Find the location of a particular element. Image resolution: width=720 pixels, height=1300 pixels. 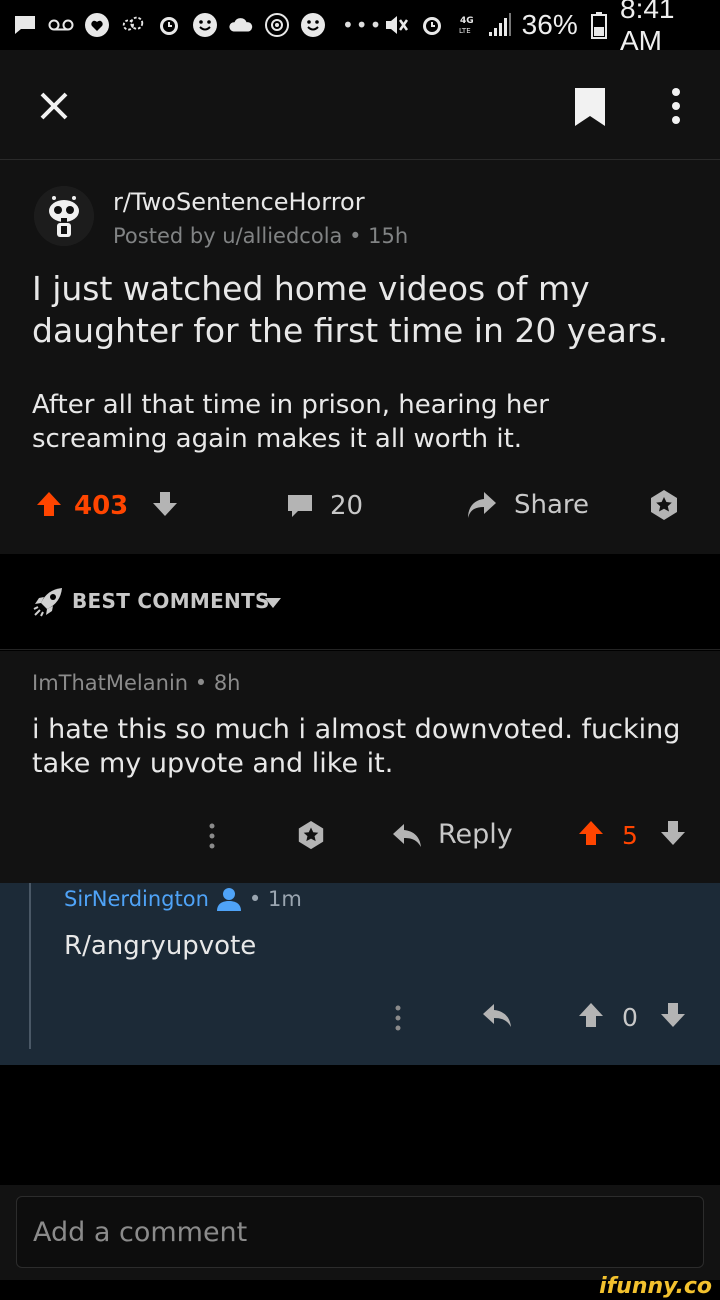

comment-downvote-button is located at coordinates (673, 833).